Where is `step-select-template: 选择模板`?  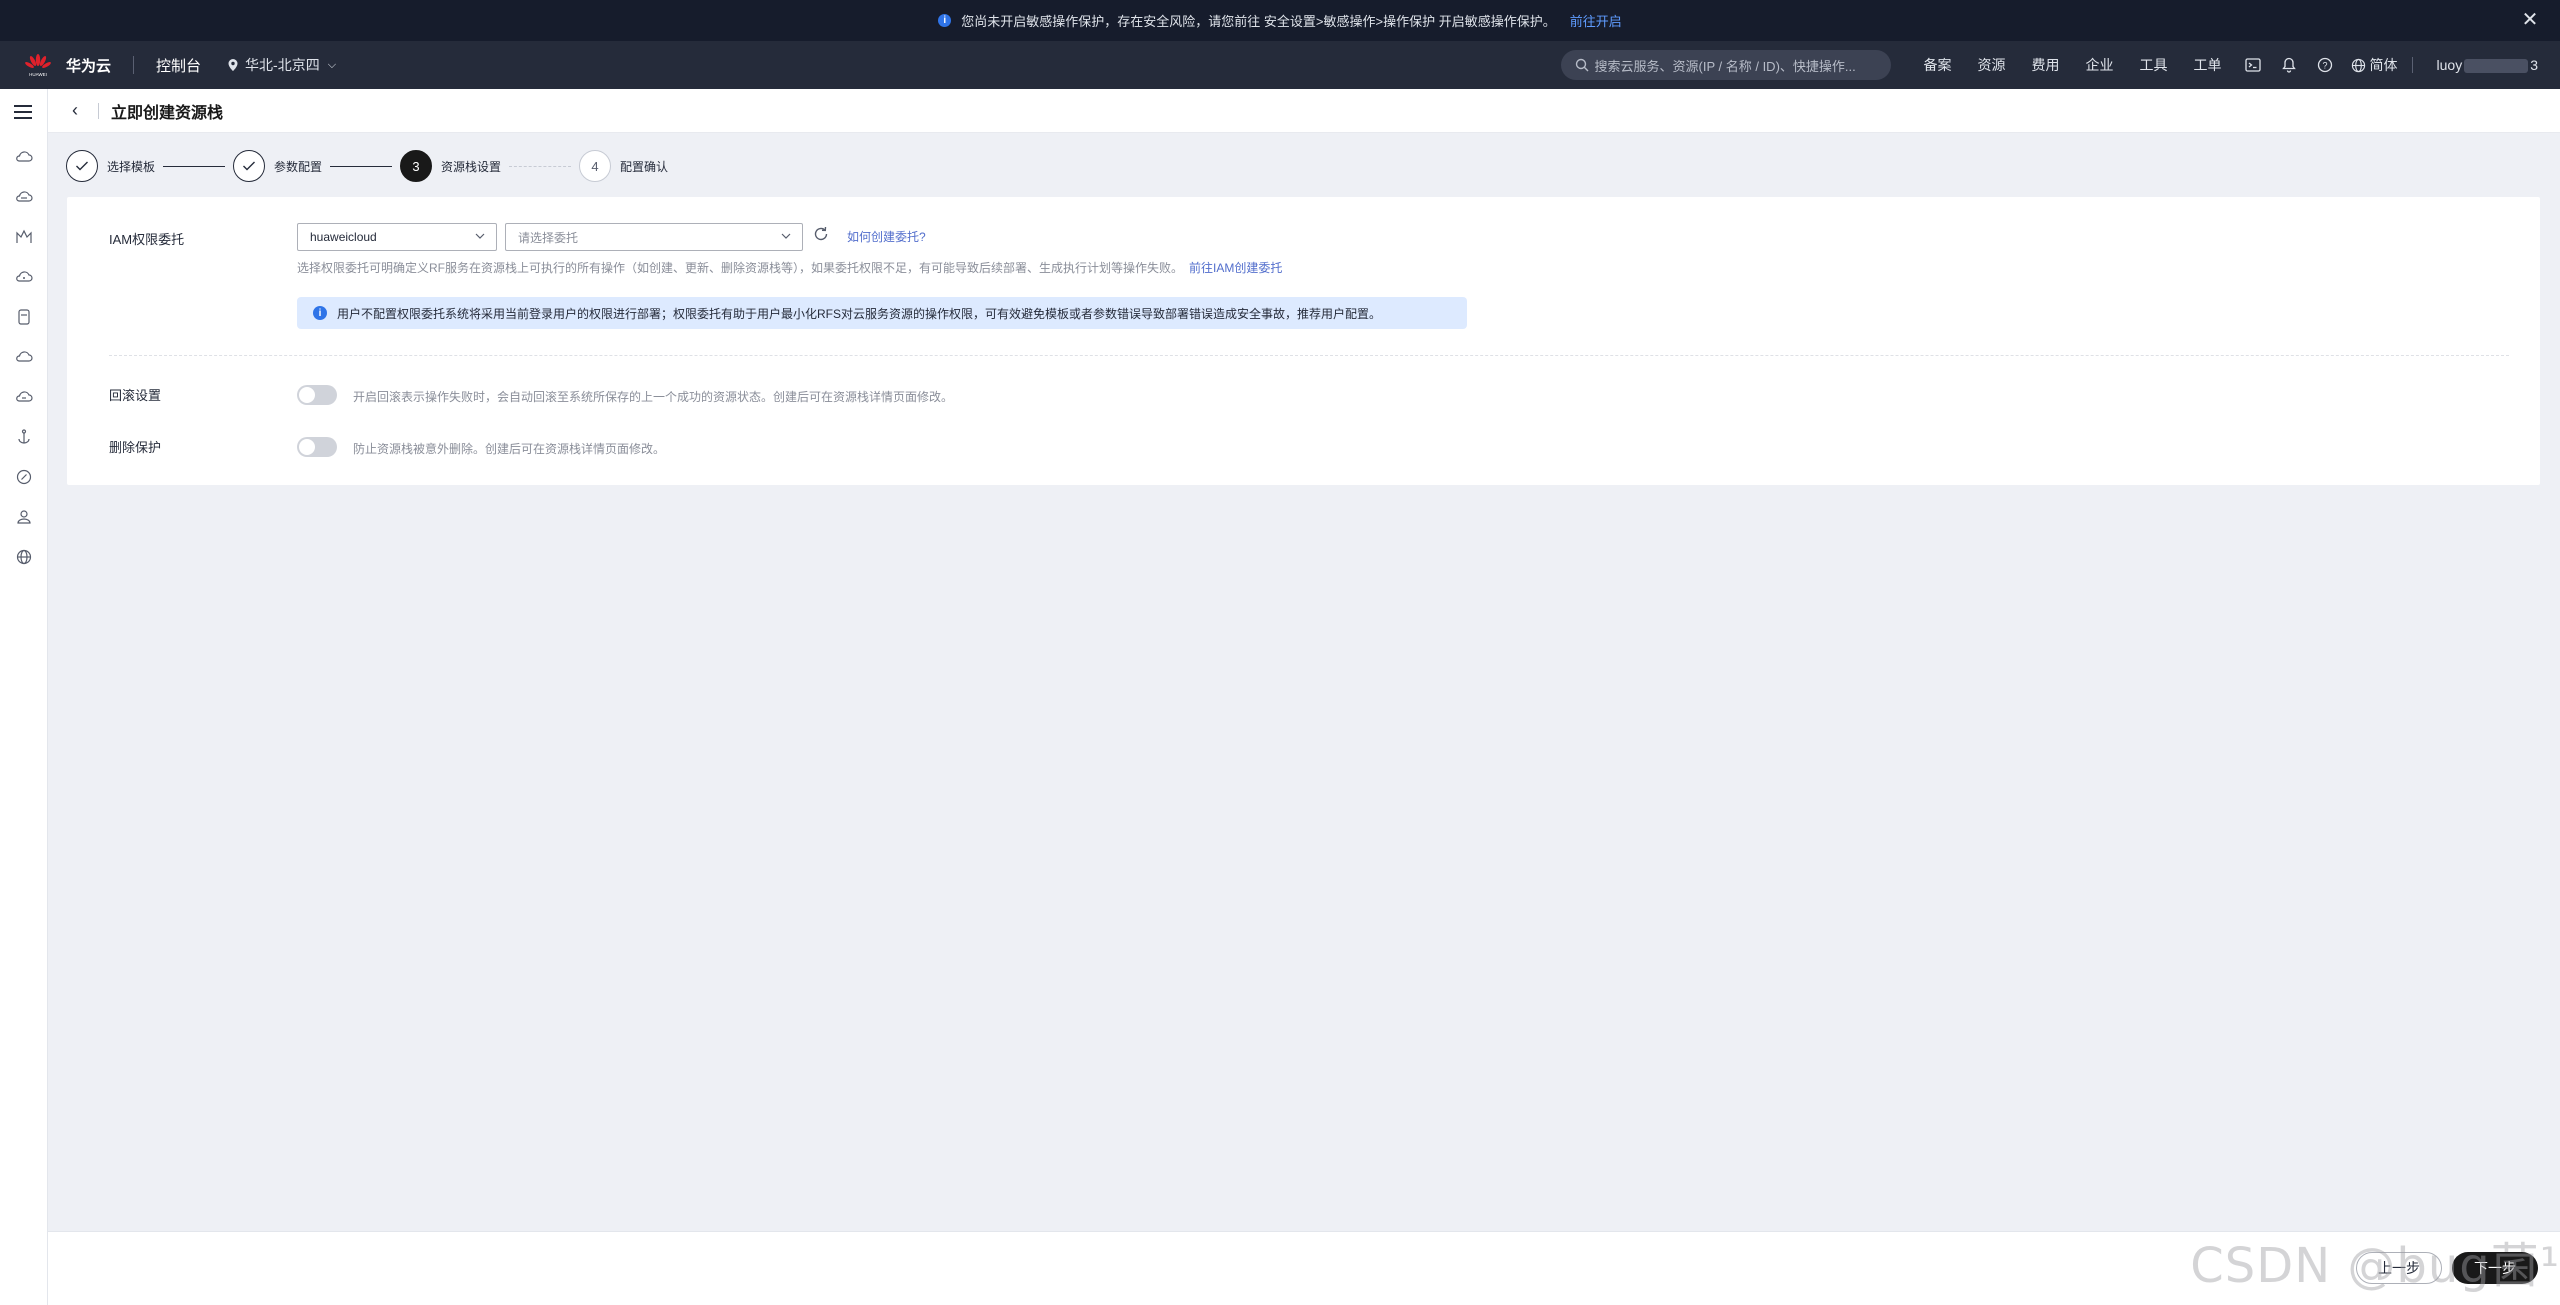
step-select-template: 选择模板 is located at coordinates (110, 166).